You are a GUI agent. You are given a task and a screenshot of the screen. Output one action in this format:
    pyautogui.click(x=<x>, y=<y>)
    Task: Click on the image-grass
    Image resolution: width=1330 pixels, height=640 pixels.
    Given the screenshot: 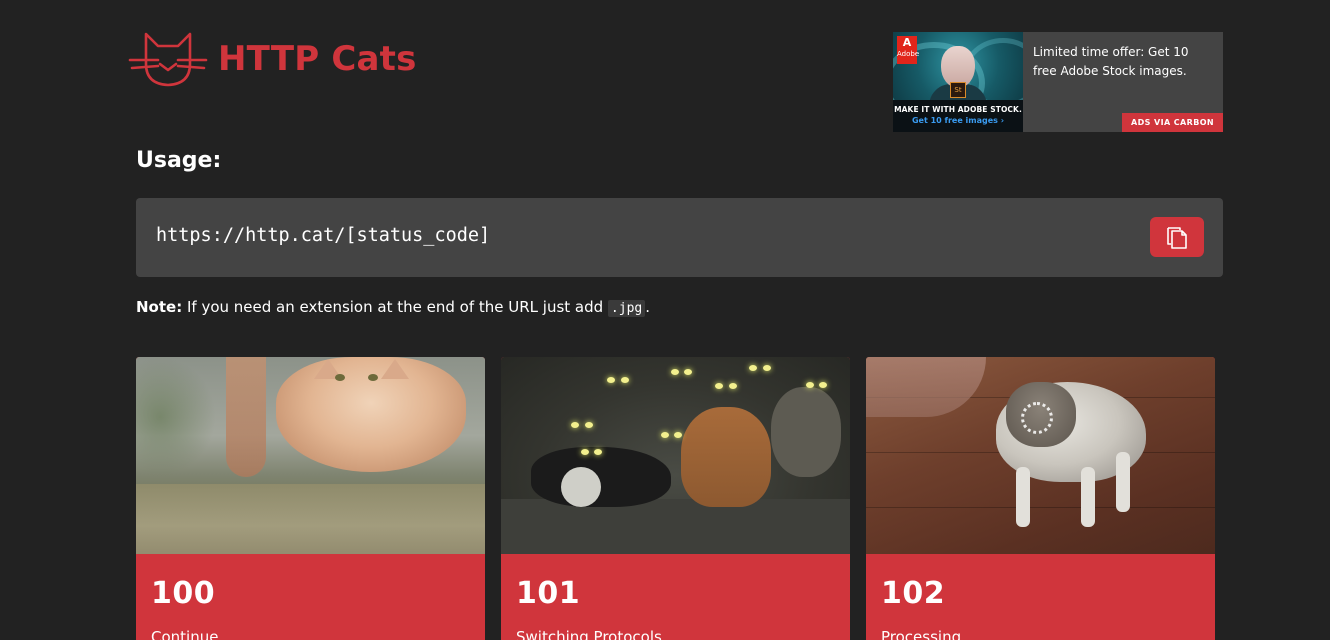 What is the action you would take?
    pyautogui.click(x=310, y=519)
    